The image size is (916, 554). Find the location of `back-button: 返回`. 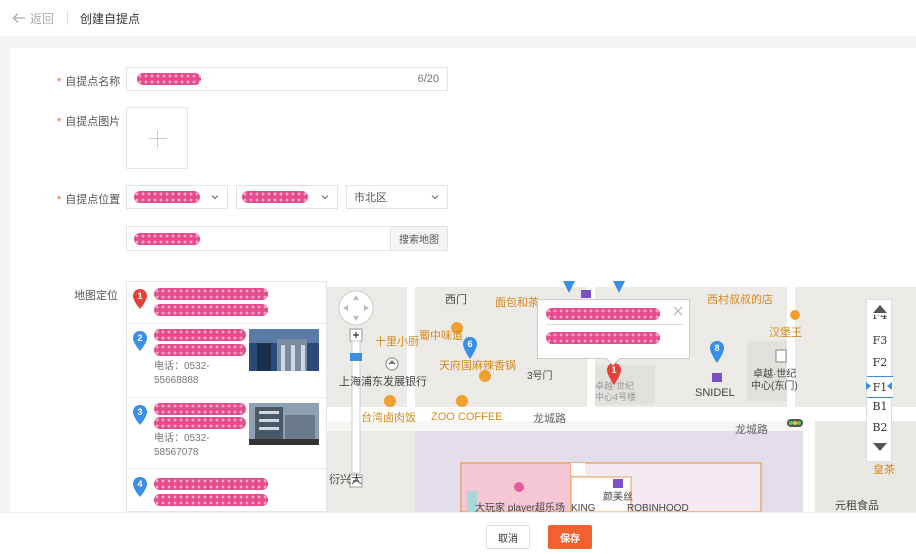

back-button: 返回 is located at coordinates (33, 18).